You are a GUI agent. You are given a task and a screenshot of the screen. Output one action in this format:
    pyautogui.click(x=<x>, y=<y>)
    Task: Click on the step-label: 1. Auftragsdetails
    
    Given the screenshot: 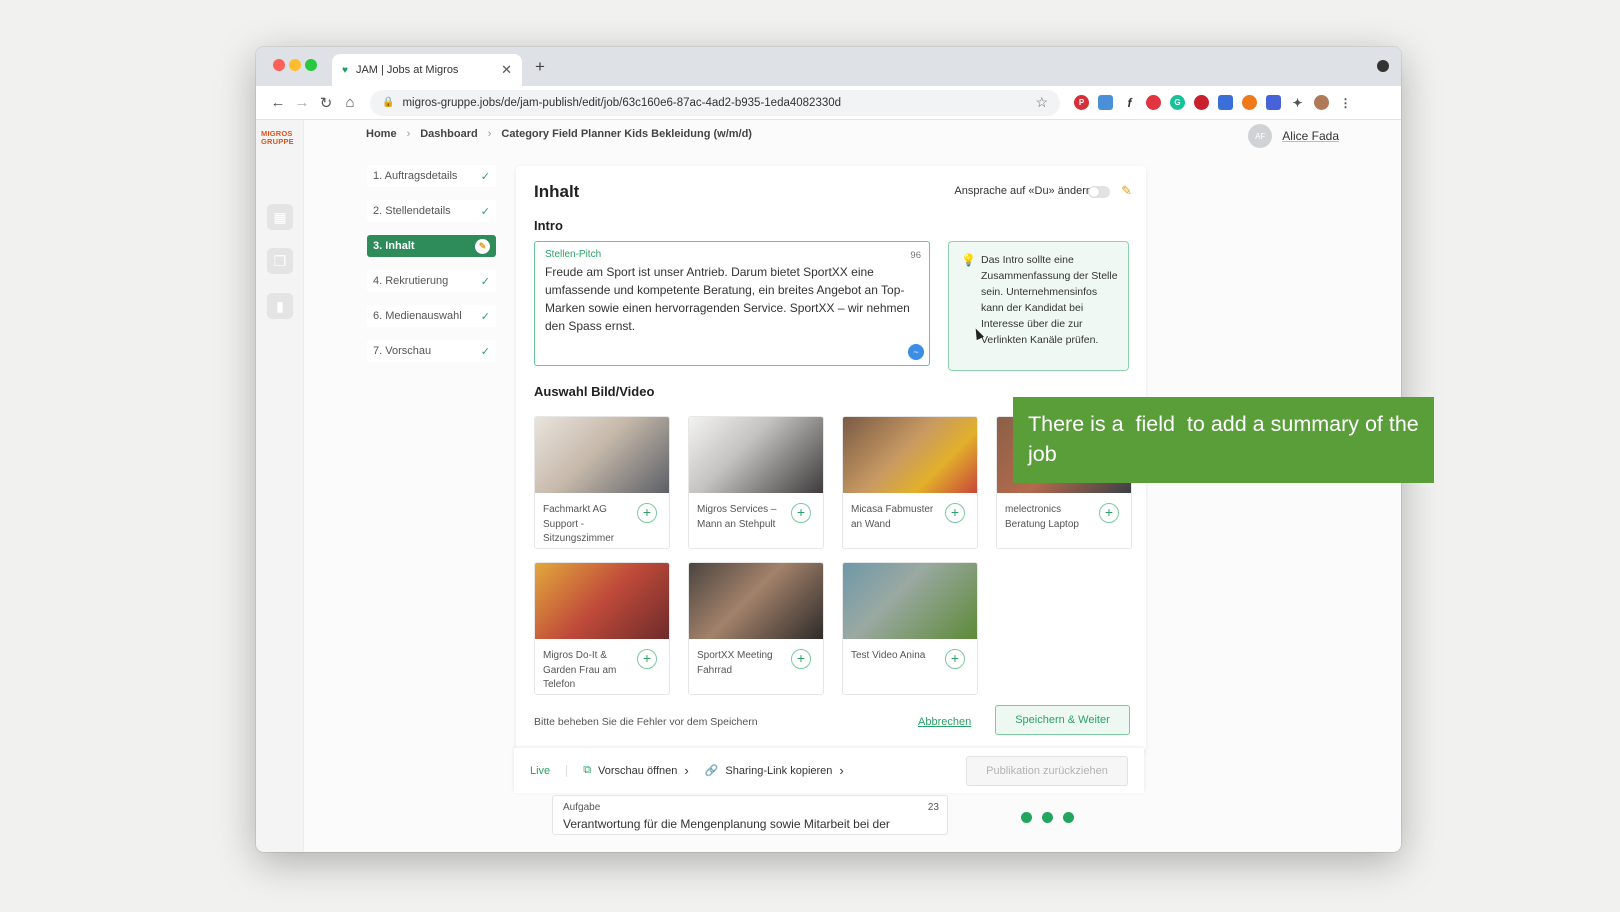 What is the action you would take?
    pyautogui.click(x=415, y=176)
    